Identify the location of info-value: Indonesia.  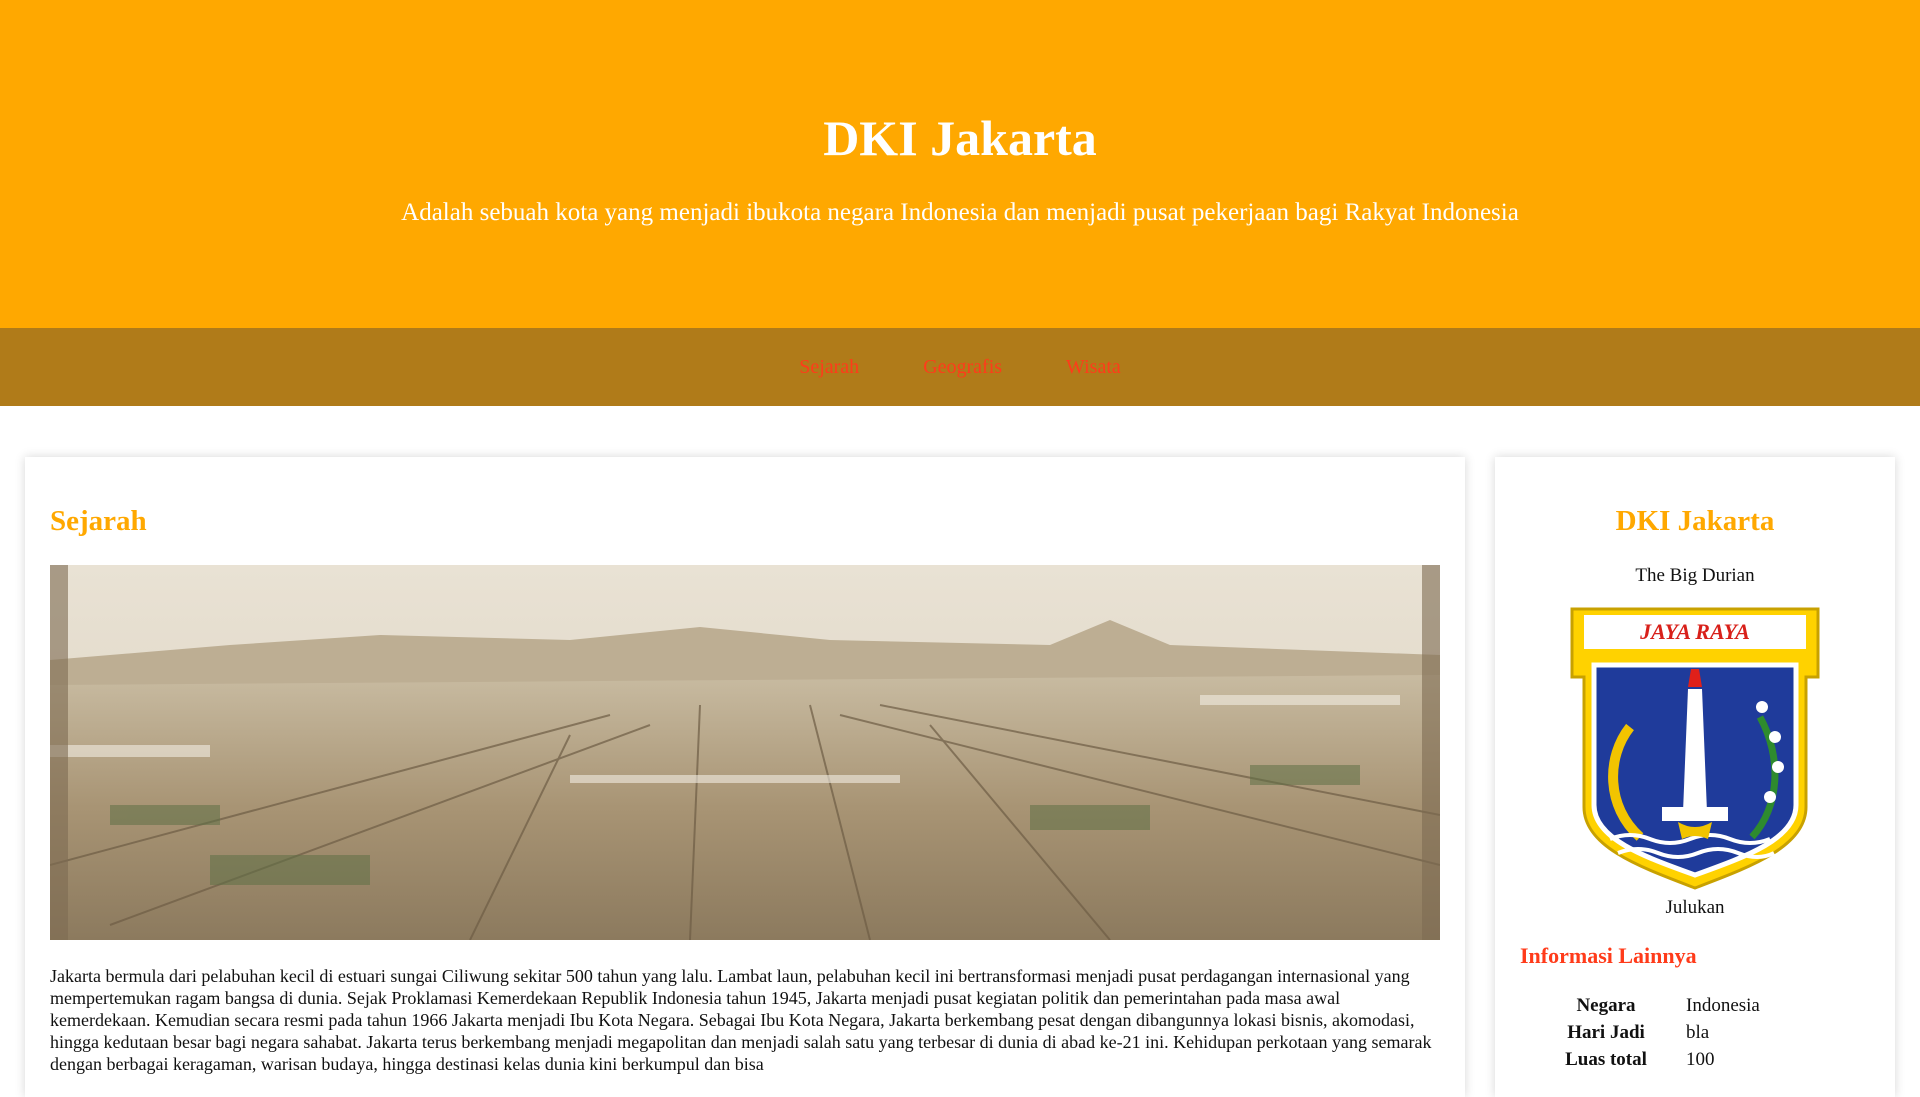
(1723, 1005).